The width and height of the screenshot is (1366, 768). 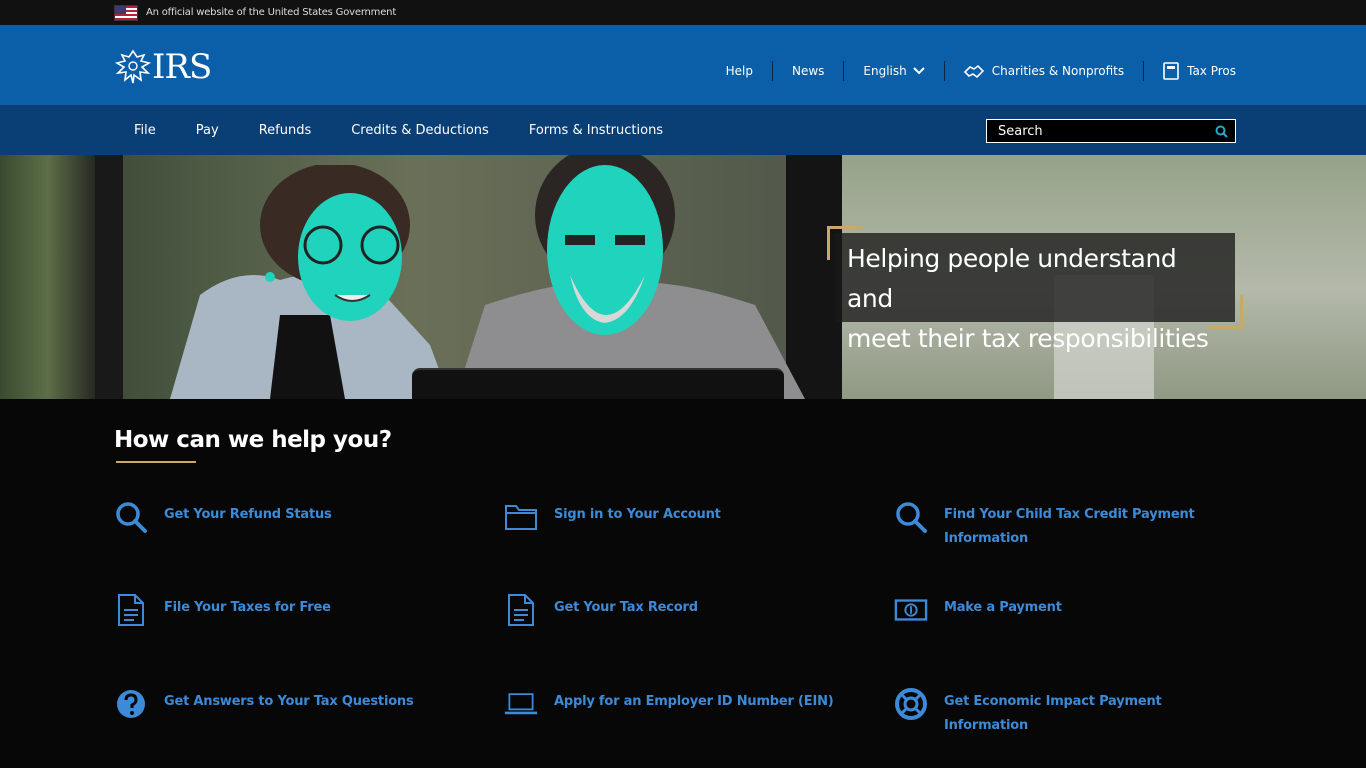 I want to click on tax-pros-link: Tax Pros, so click(x=1190, y=71).